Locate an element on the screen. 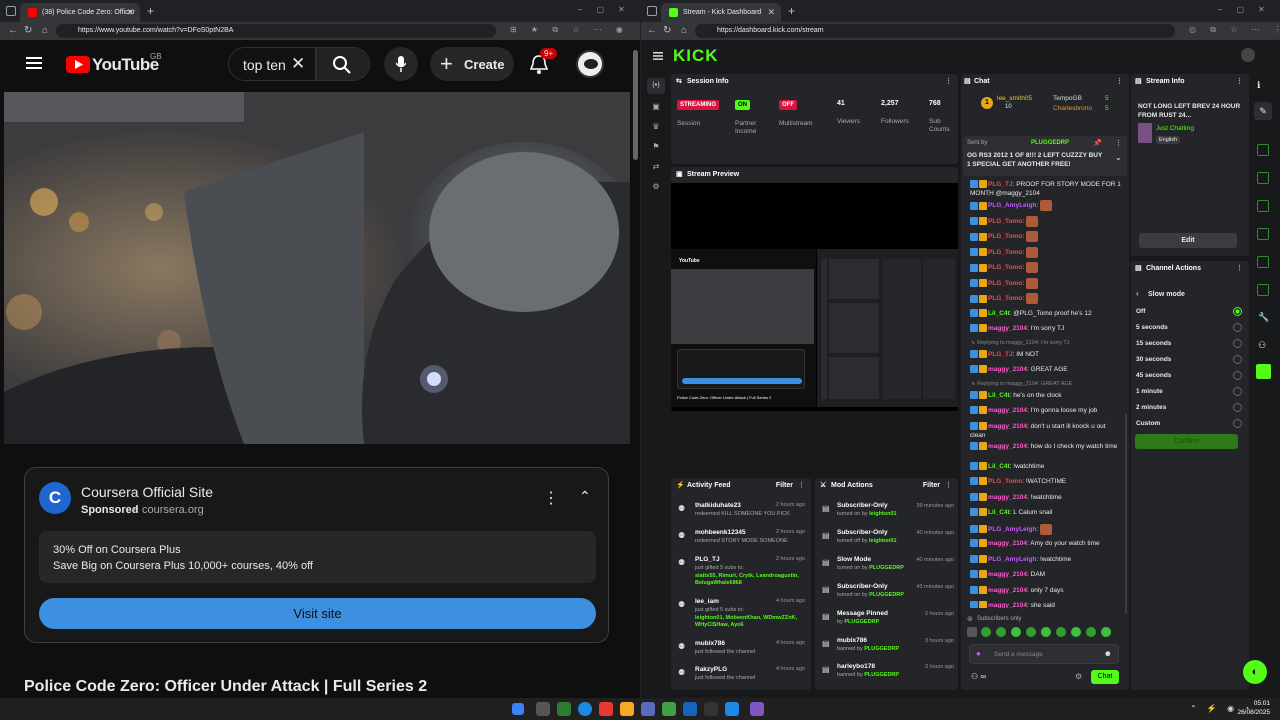  chat-username: Lil_C4t is located at coordinates (999, 395).